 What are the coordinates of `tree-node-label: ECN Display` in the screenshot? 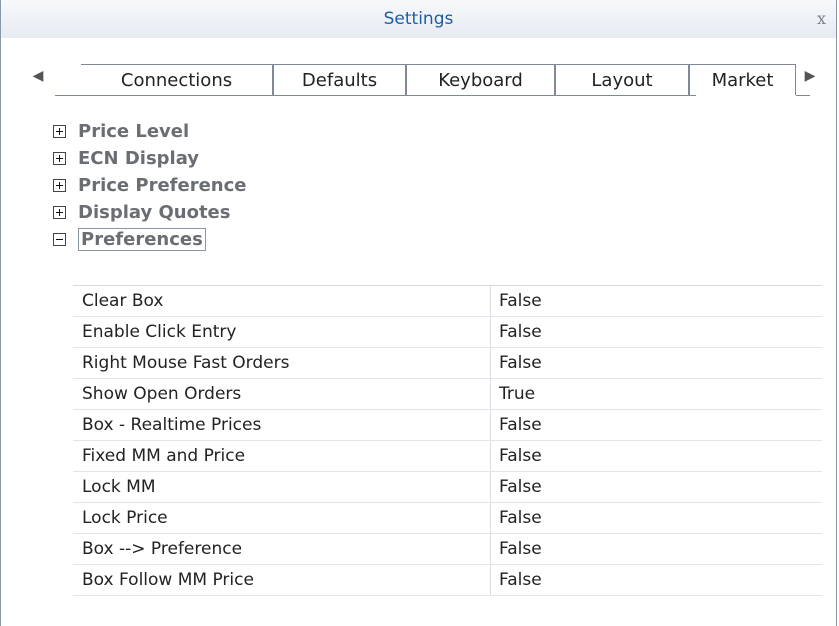 It's located at (139, 158).